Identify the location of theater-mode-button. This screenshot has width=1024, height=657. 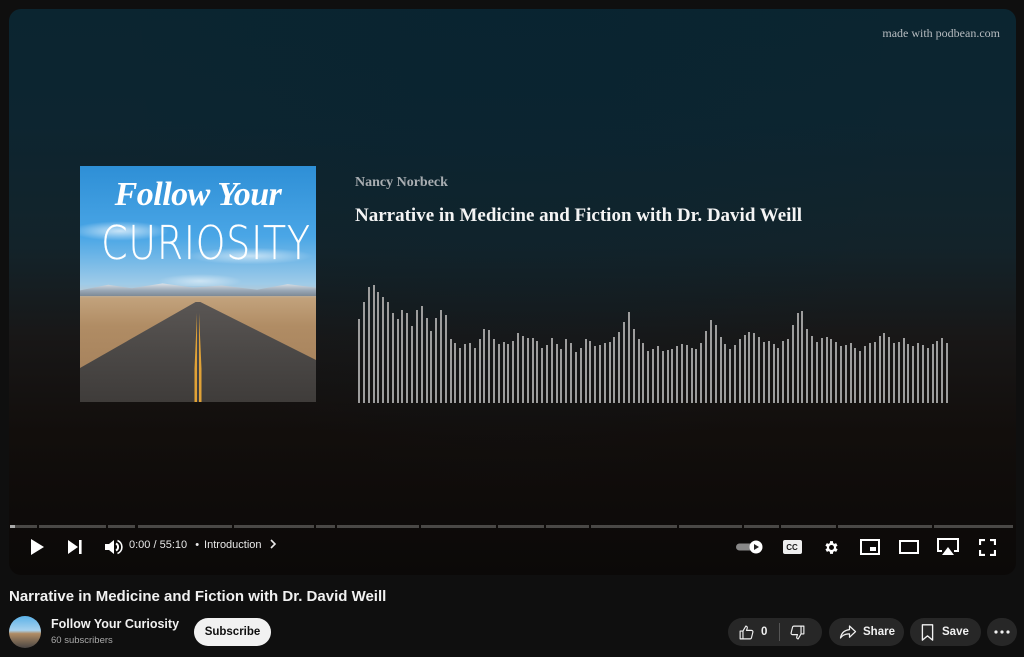
(909, 547).